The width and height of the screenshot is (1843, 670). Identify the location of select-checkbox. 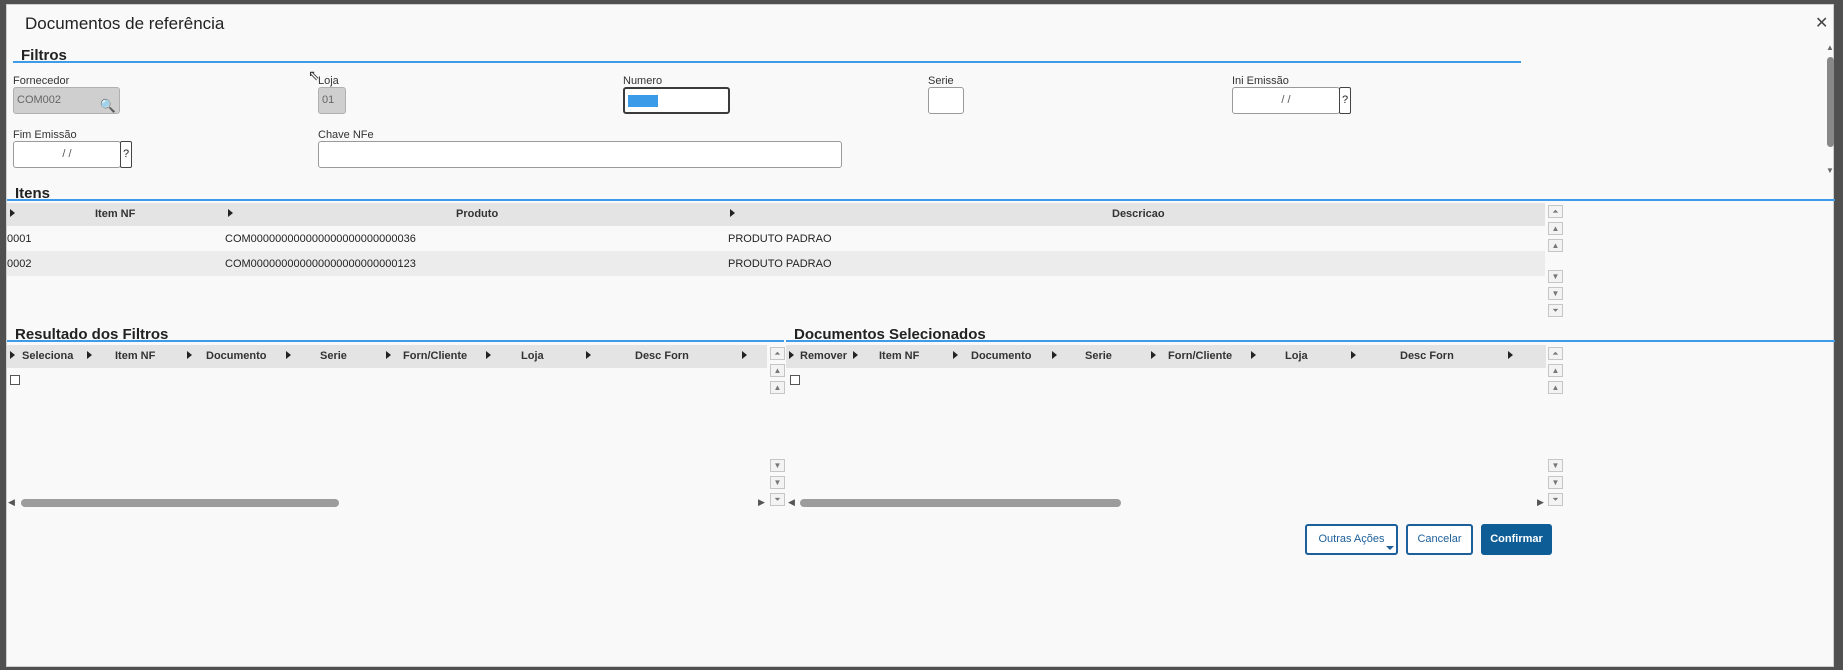
(15, 380).